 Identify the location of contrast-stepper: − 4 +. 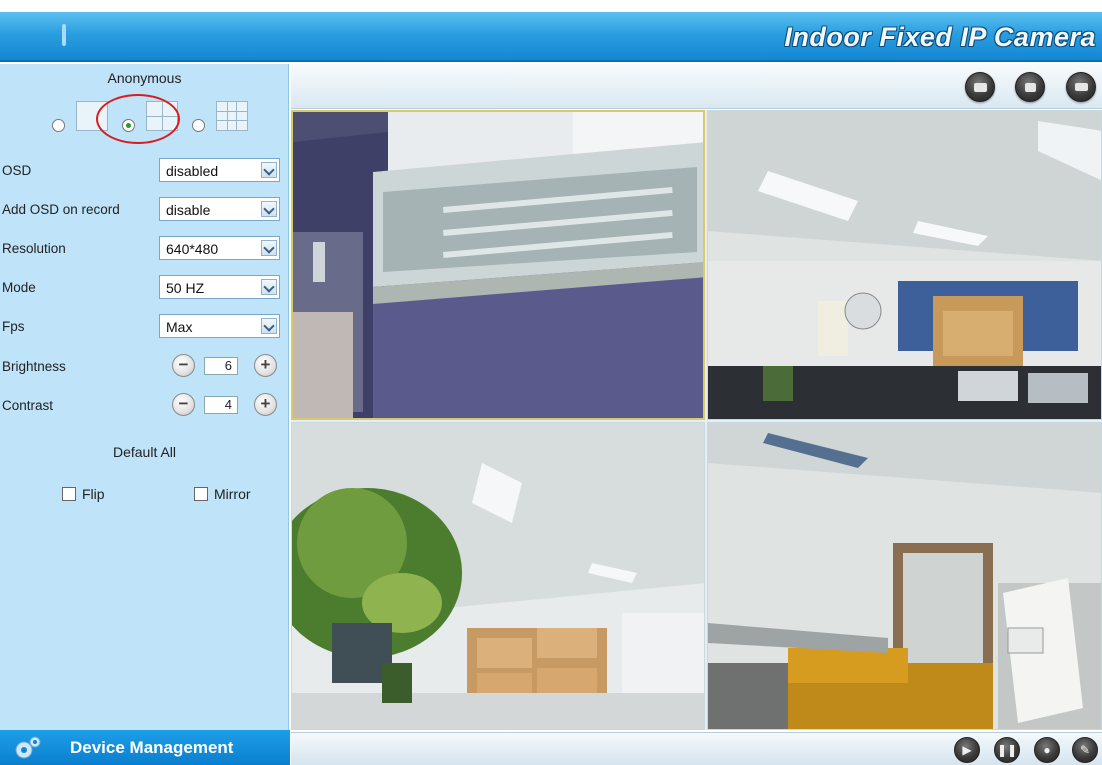
(225, 405).